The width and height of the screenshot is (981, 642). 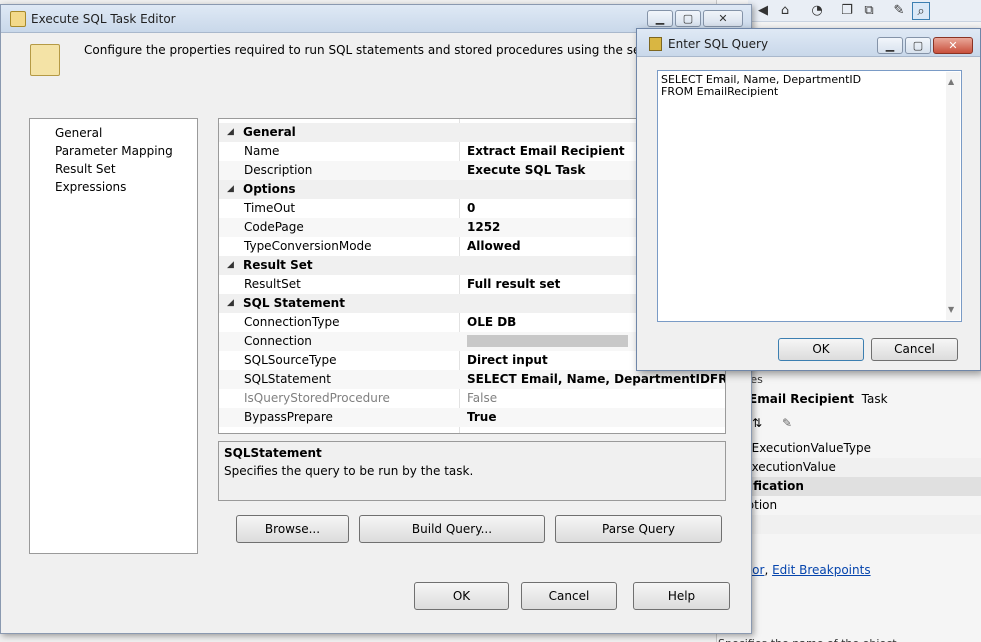 What do you see at coordinates (45, 60) in the screenshot?
I see `scroll-icon` at bounding box center [45, 60].